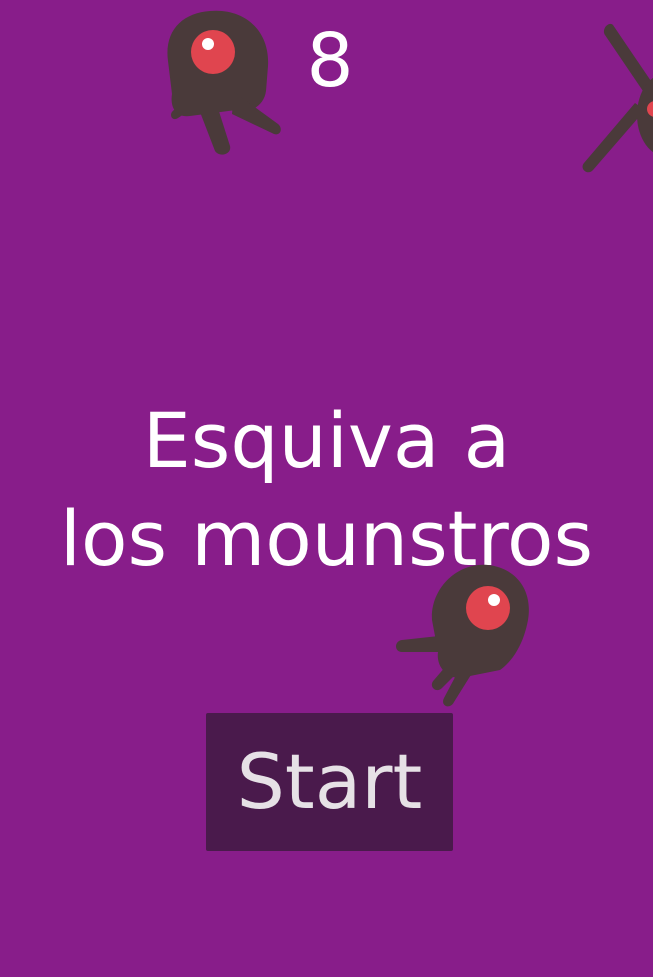  What do you see at coordinates (326, 538) in the screenshot?
I see `title-line-2: los mounstros` at bounding box center [326, 538].